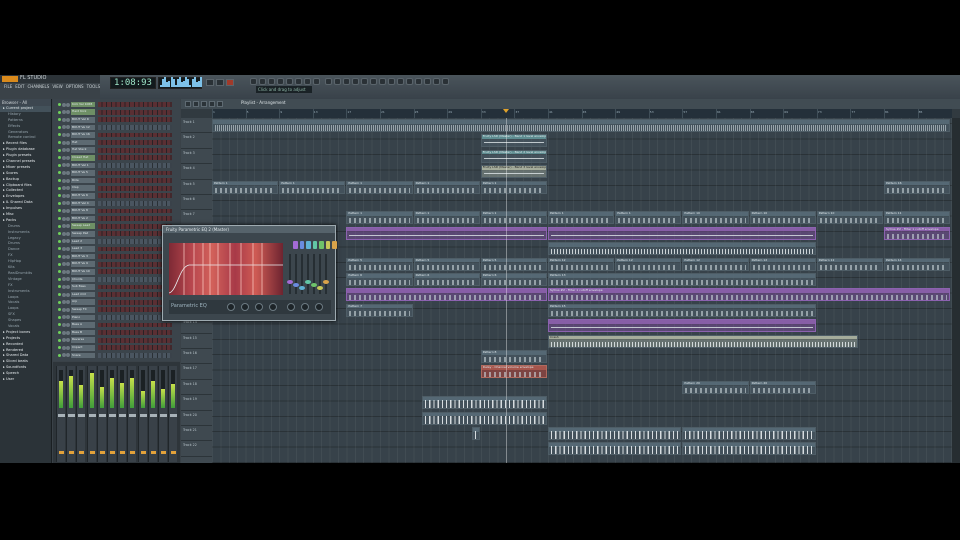  I want to click on menu-item-view: VIEW, so click(57, 87).